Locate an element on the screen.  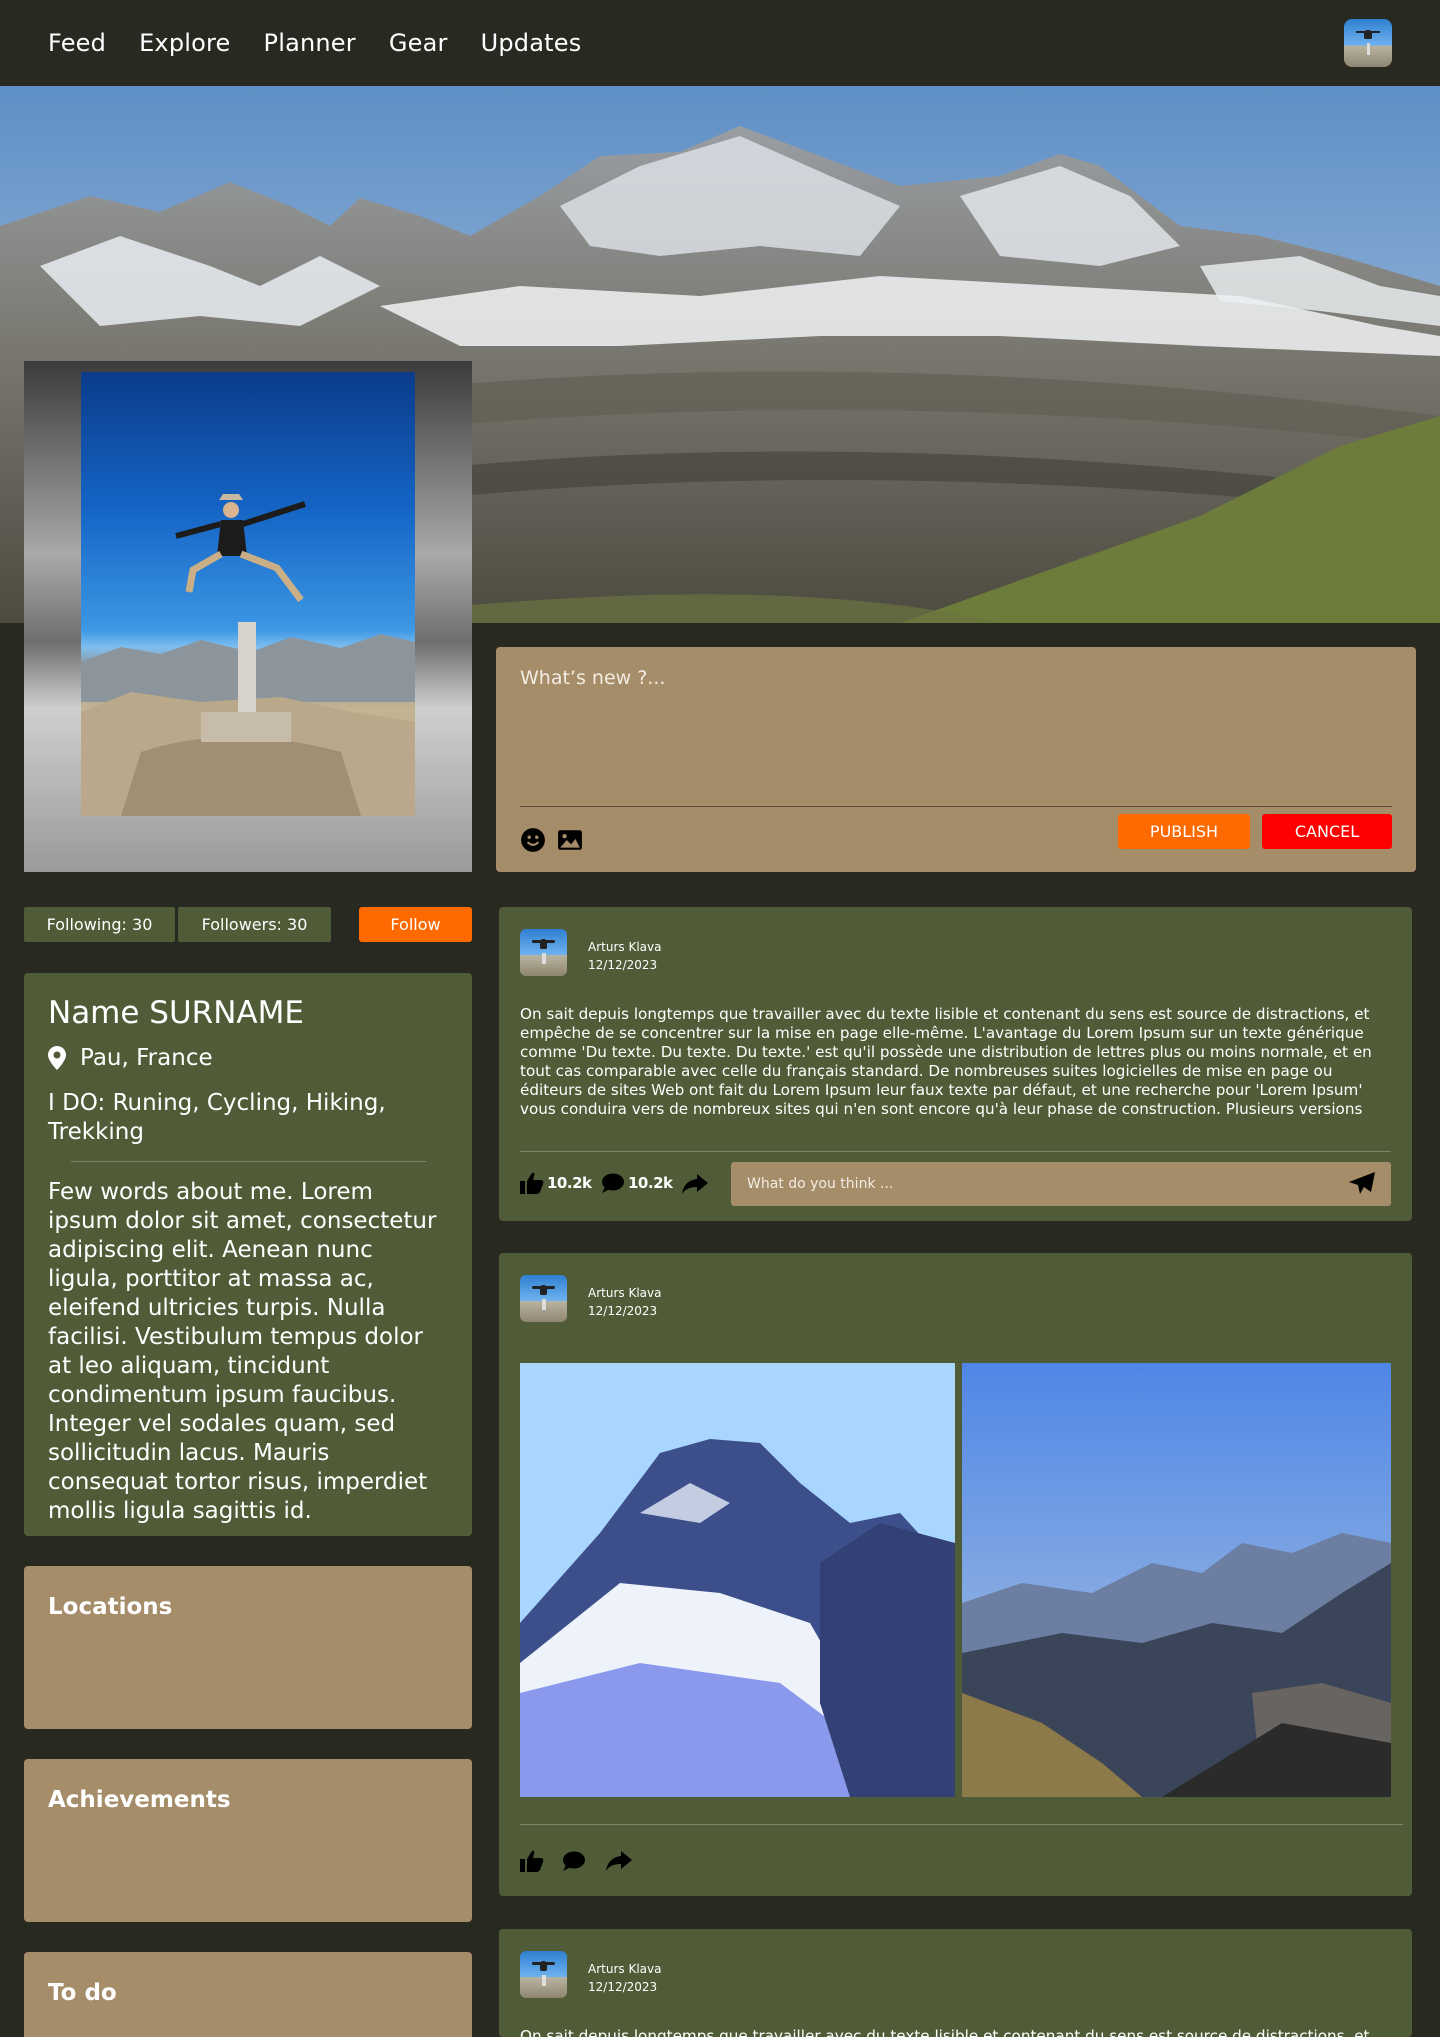
nav-feed: Feed is located at coordinates (77, 43).